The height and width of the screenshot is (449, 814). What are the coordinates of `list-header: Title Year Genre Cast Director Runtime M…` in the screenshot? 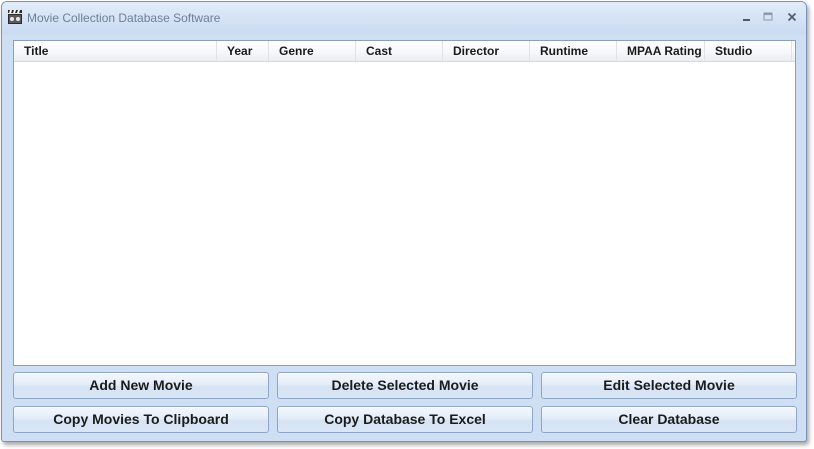 It's located at (404, 51).